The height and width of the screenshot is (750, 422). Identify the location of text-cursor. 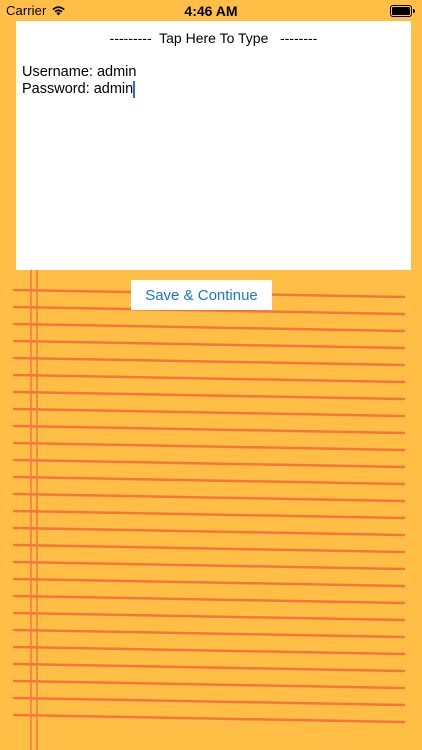
(134, 89).